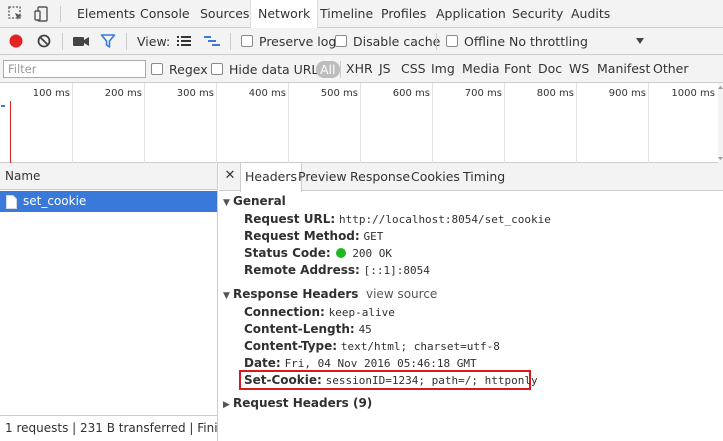  I want to click on filter-type-xhr: XHR, so click(359, 69).